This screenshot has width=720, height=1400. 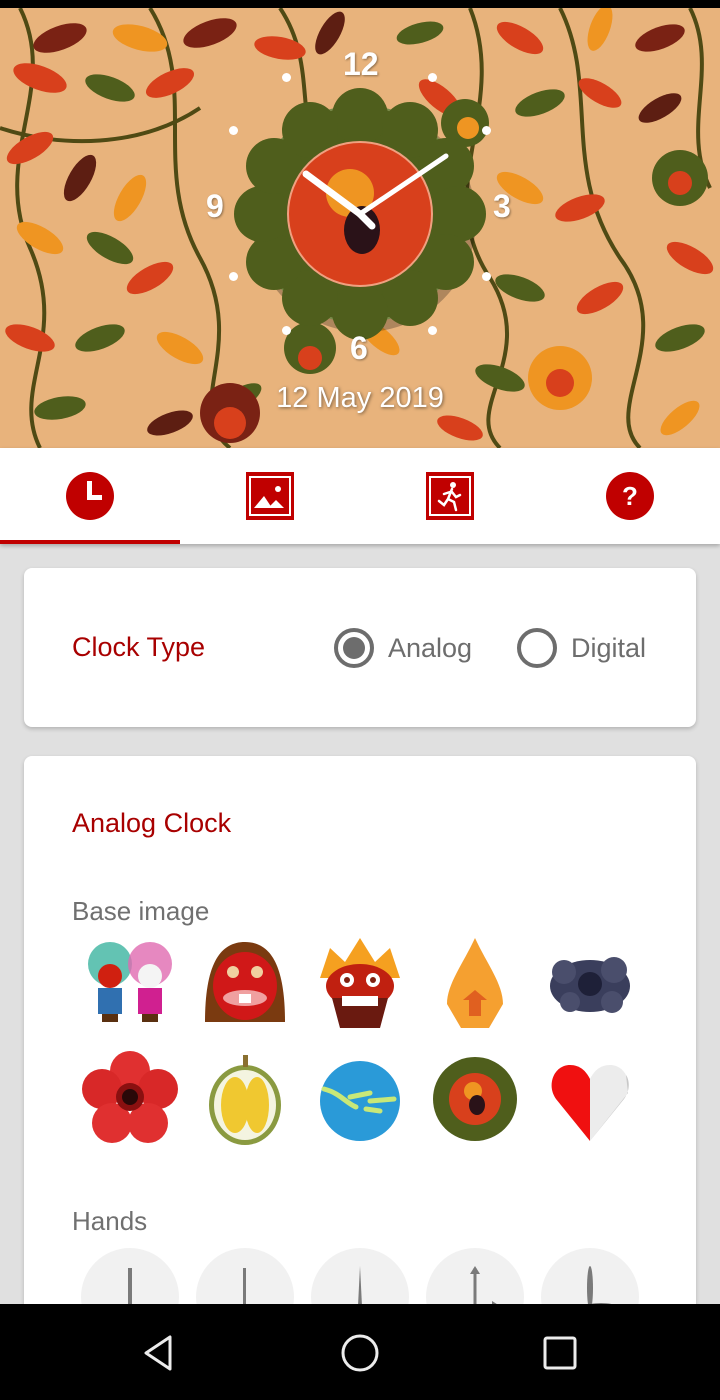 I want to click on clock-numeral-6: 6, so click(x=359, y=348).